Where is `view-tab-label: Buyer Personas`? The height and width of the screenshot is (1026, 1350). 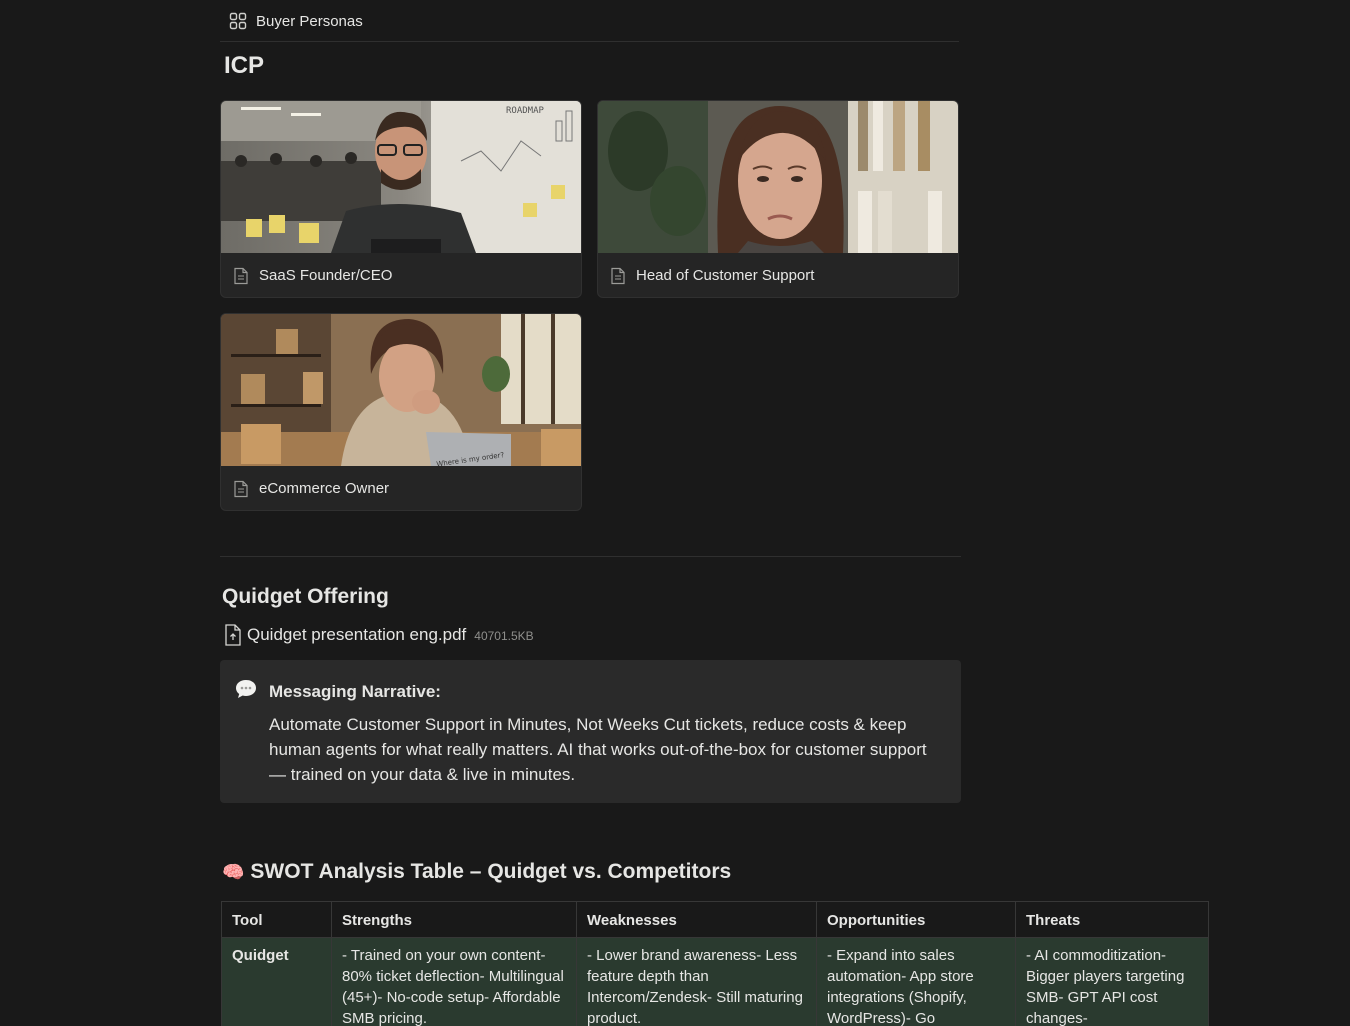 view-tab-label: Buyer Personas is located at coordinates (309, 21).